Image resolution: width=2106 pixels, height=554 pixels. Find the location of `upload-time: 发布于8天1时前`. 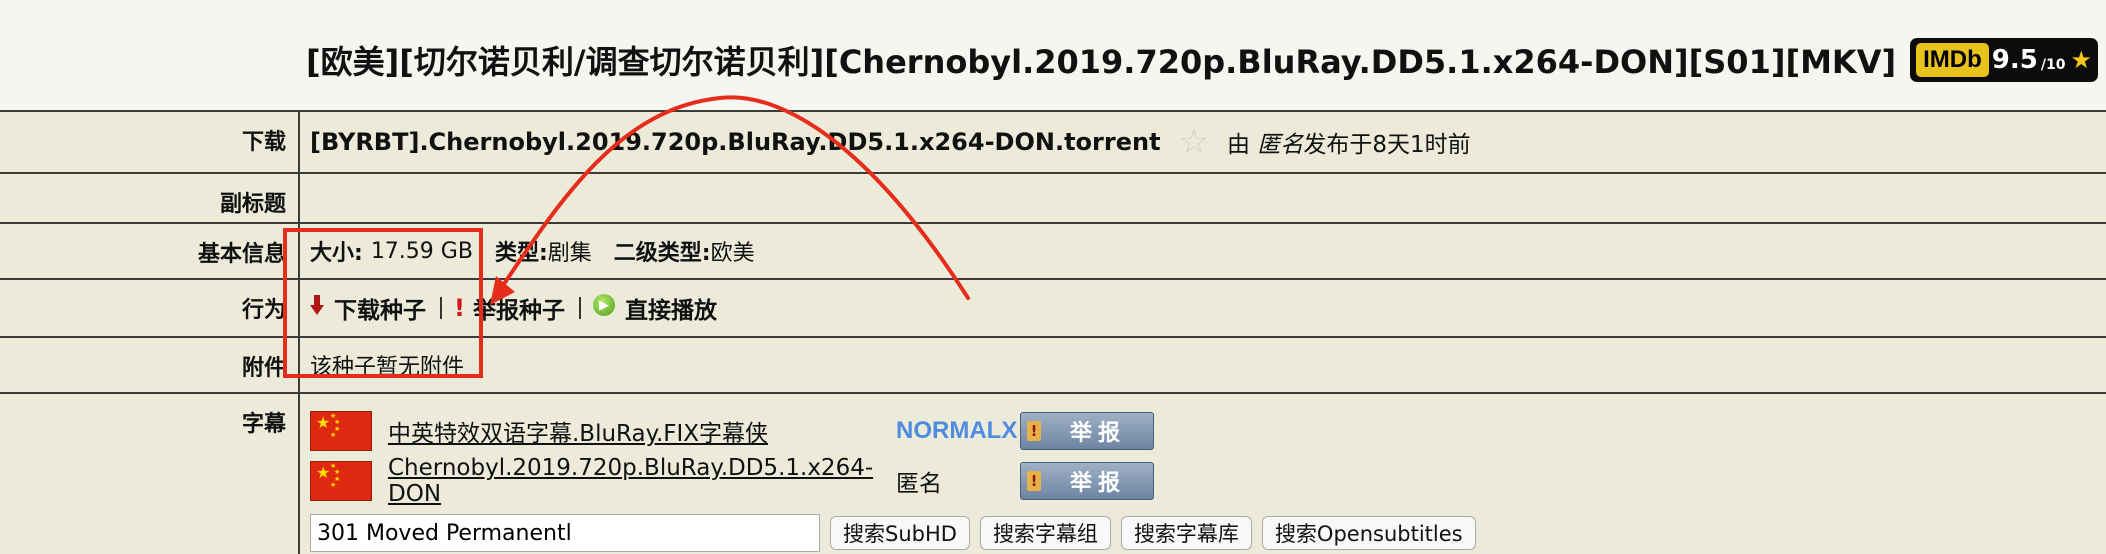

upload-time: 发布于8天1时前 is located at coordinates (1387, 145).